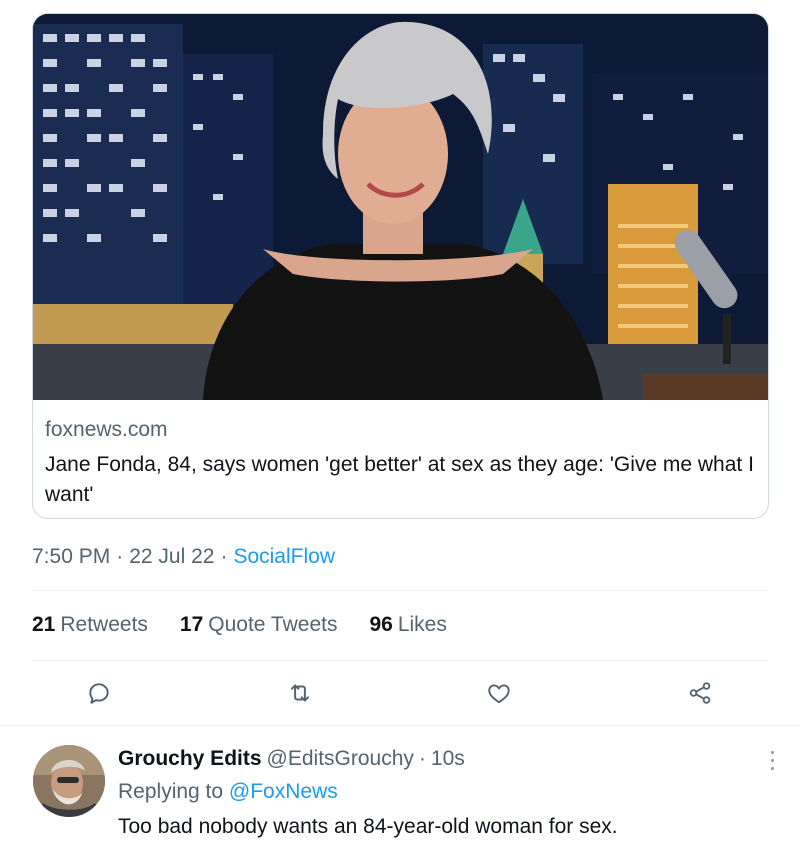  I want to click on share-icon, so click(700, 693).